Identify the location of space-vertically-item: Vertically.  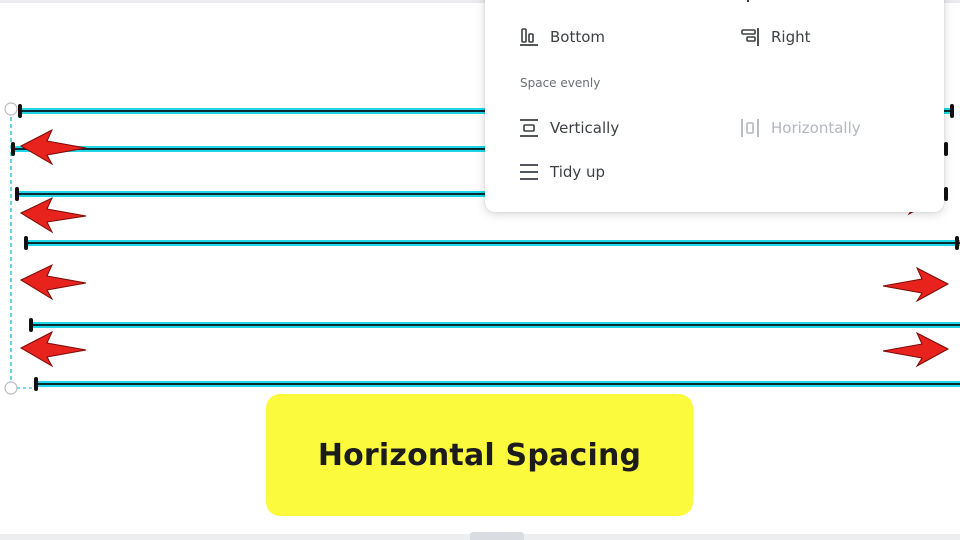
(568, 128).